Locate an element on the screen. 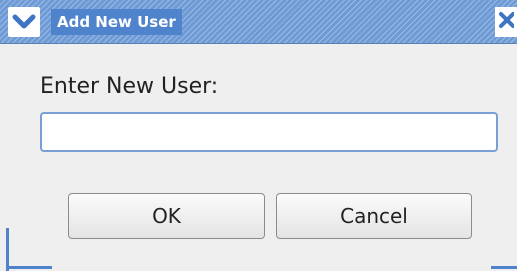 The width and height of the screenshot is (517, 271). window-frame-bottom-left is located at coordinates (29, 267).